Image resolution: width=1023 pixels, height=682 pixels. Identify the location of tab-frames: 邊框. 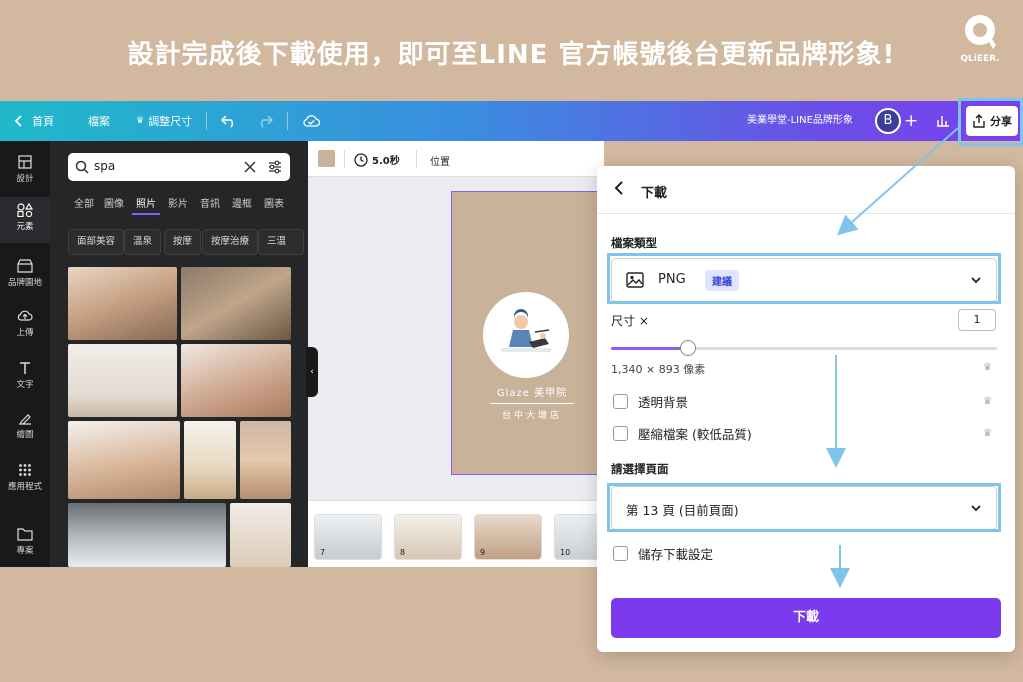
(242, 202).